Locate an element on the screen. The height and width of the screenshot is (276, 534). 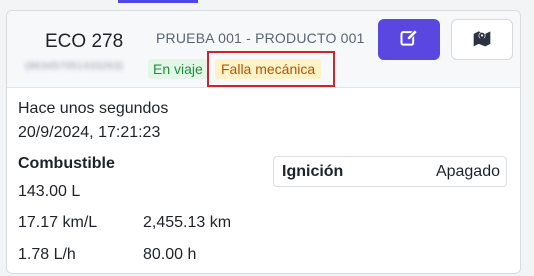
engine-hours: 80.00 h is located at coordinates (170, 254).